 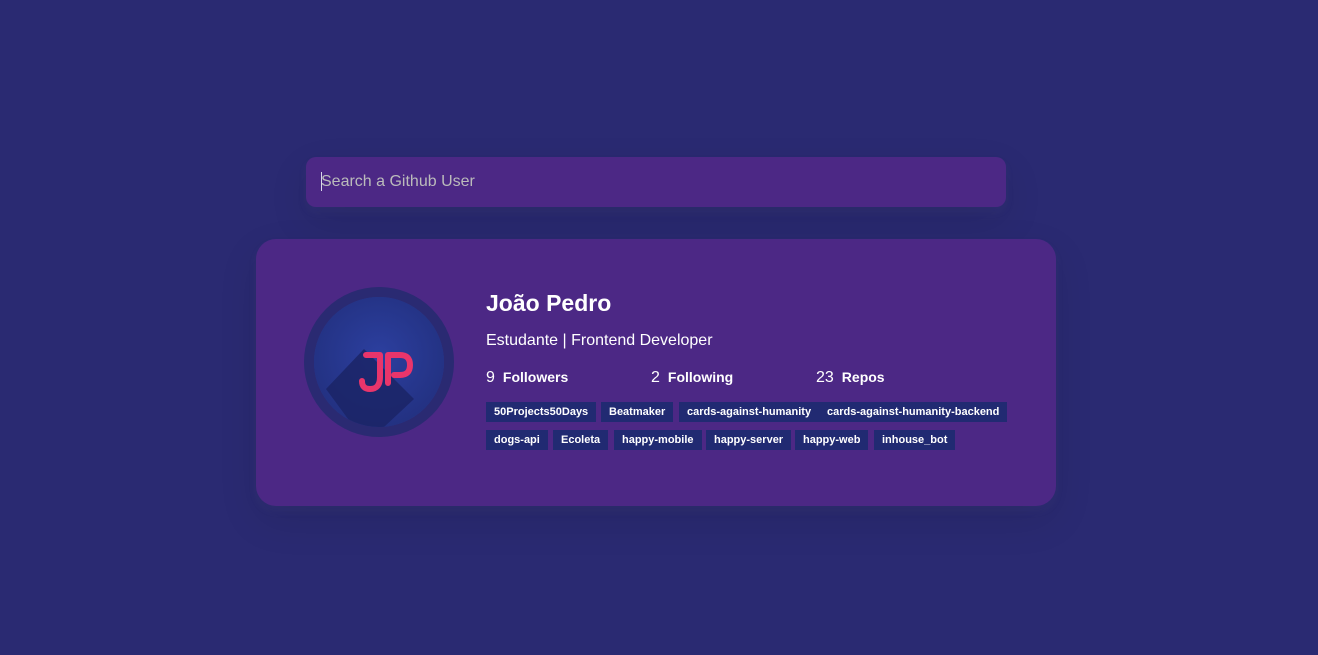 What do you see at coordinates (637, 412) in the screenshot?
I see `repo-tag: Beatmaker` at bounding box center [637, 412].